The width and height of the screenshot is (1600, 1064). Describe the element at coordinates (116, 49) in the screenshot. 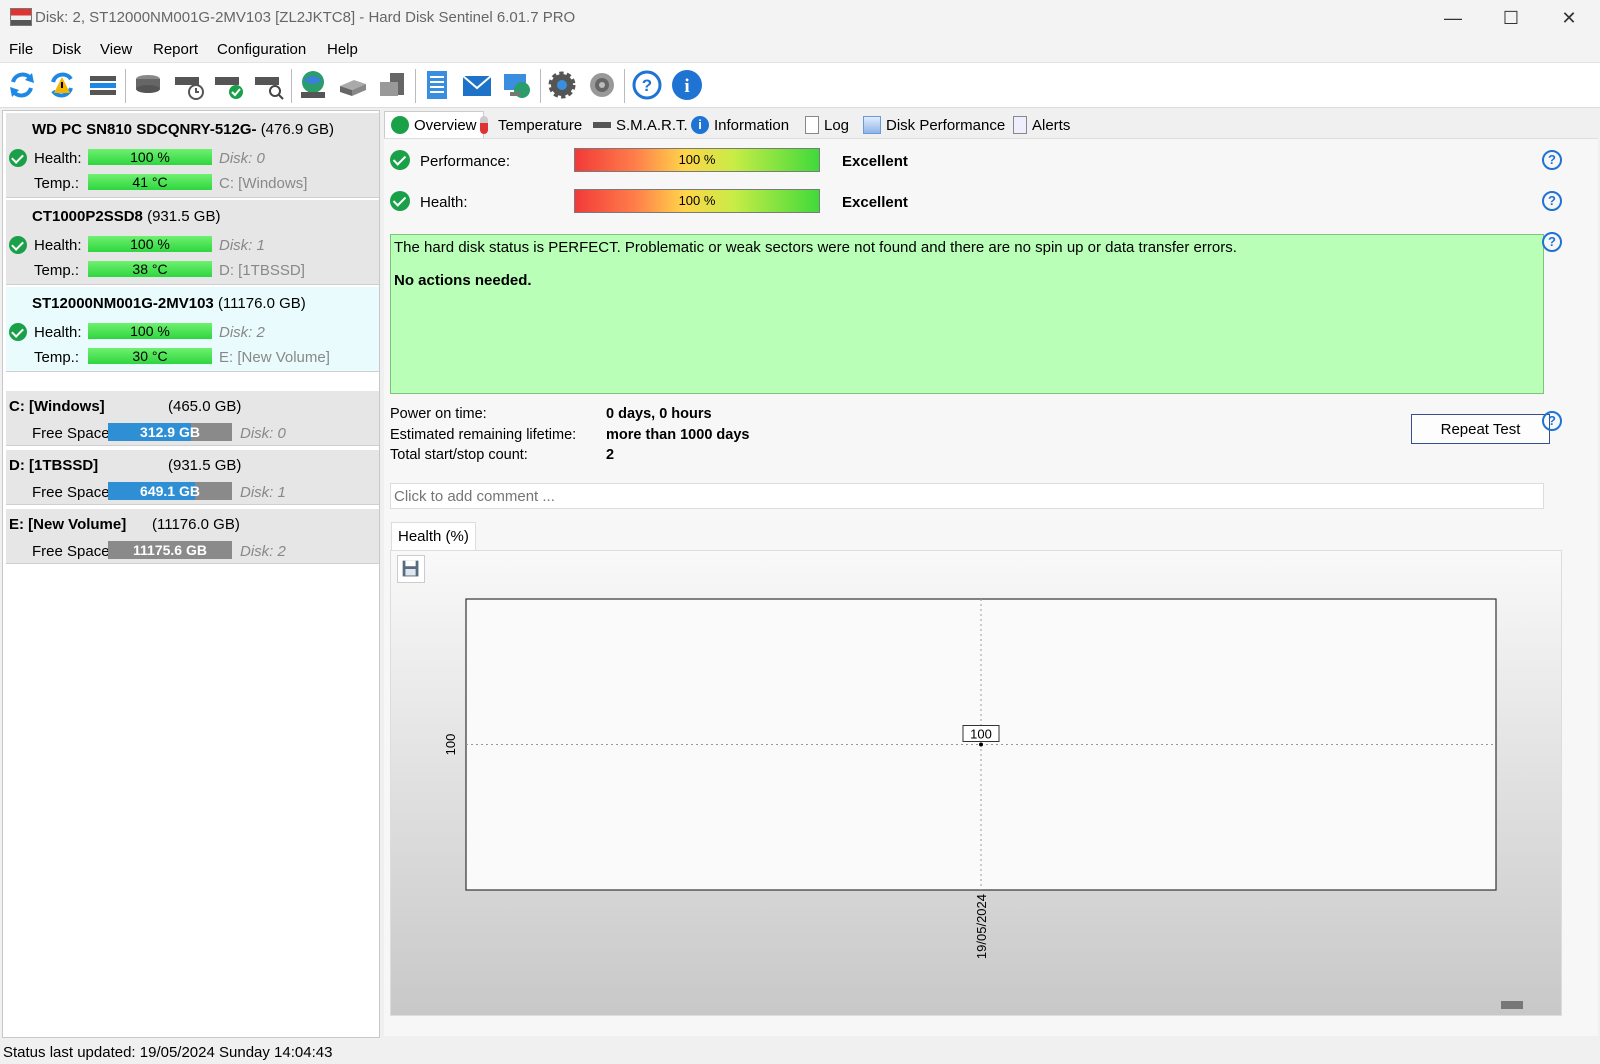

I see `menu-view: View` at that location.